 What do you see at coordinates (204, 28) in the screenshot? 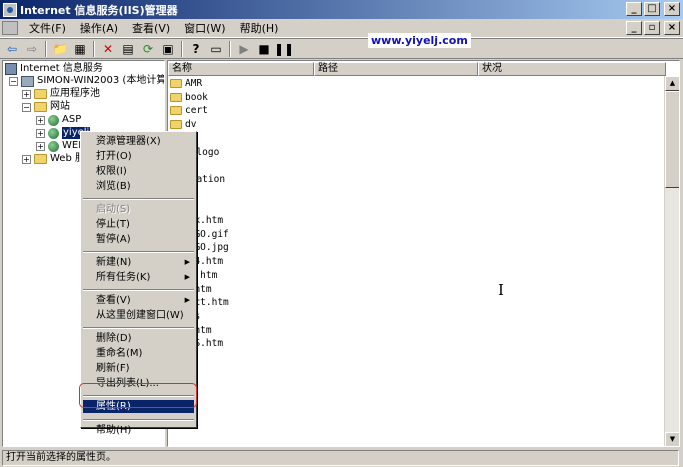
I see `menu-window: 窗口(W)` at bounding box center [204, 28].